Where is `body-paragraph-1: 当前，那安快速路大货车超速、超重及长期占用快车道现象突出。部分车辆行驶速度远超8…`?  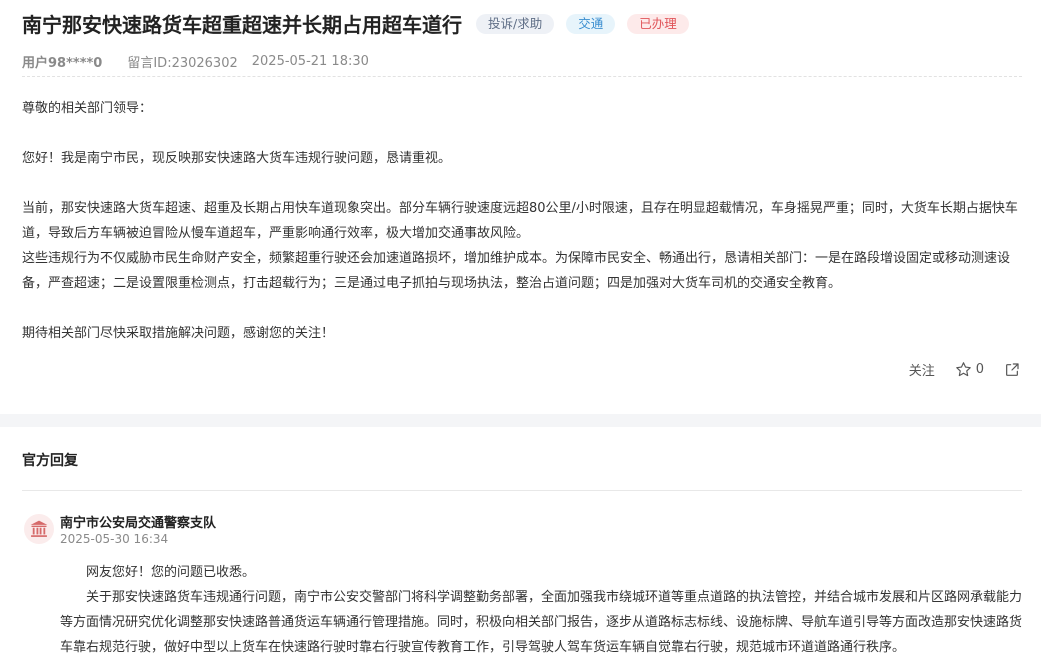
body-paragraph-1: 当前，那安快速路大货车超速、超重及长期占用快车道现象突出。部分车辆行驶速度远超8… is located at coordinates (520, 221).